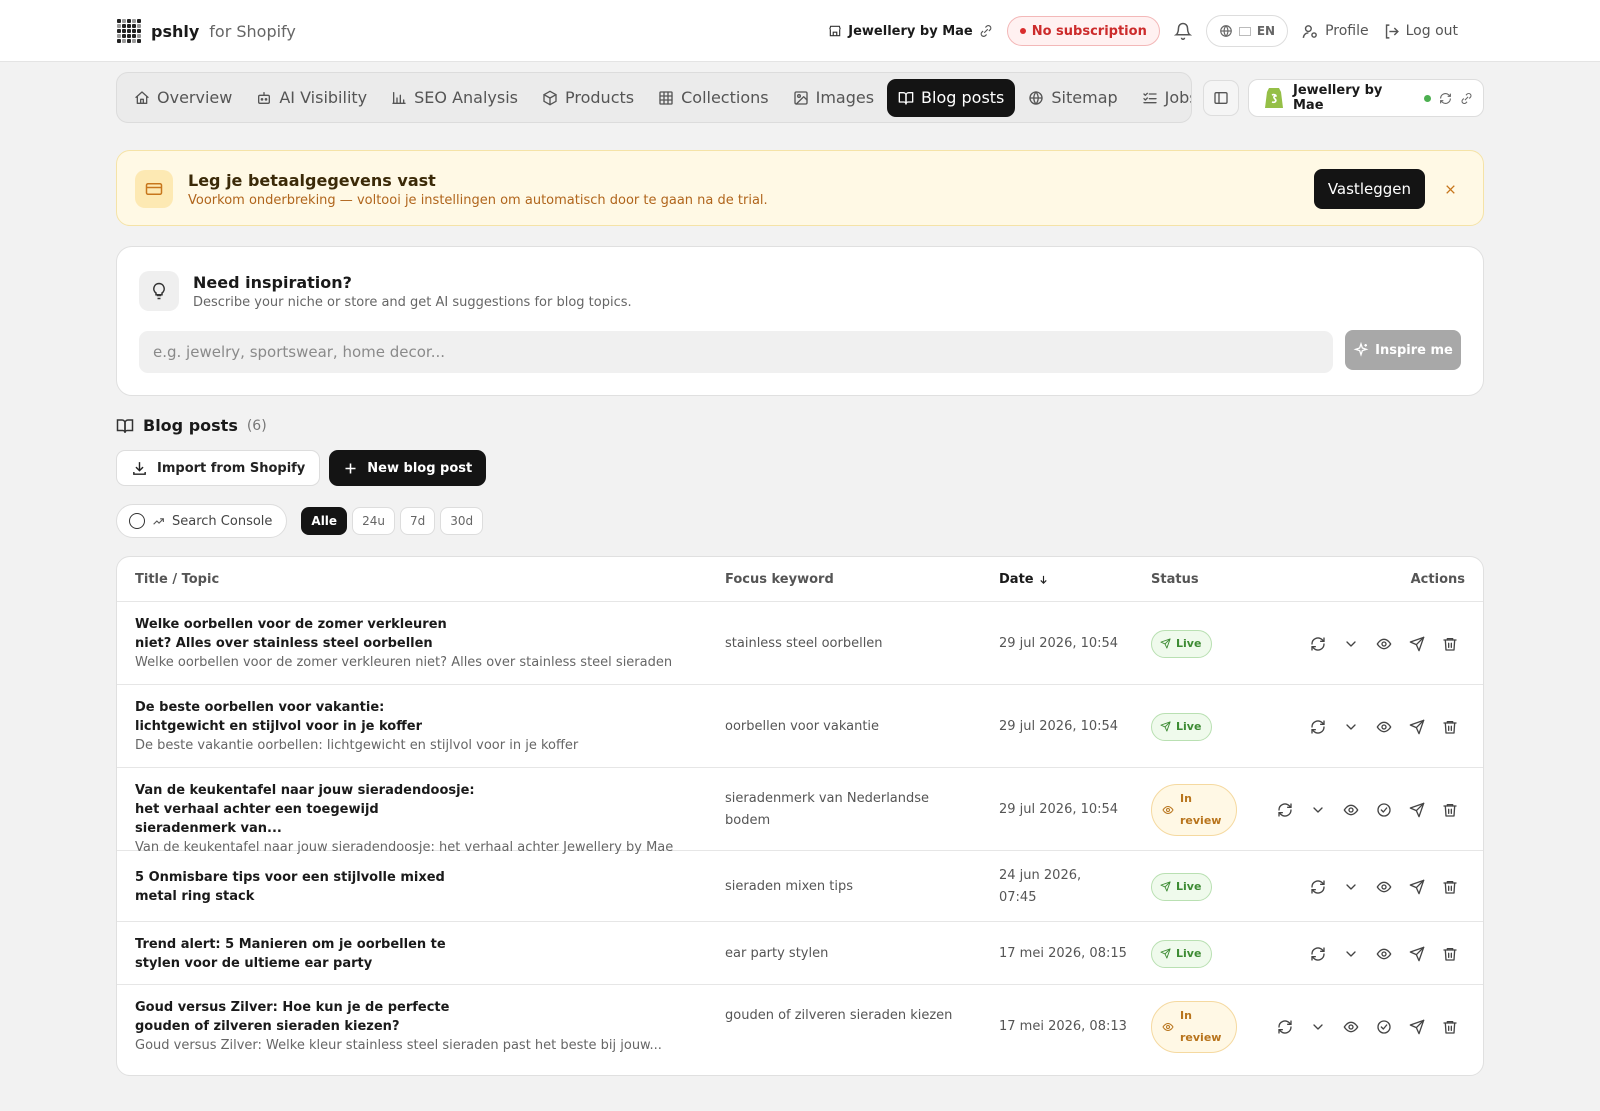 This screenshot has height=1111, width=1600. What do you see at coordinates (1059, 643) in the screenshot?
I see `post-date: 29 jul 2026, 10:54` at bounding box center [1059, 643].